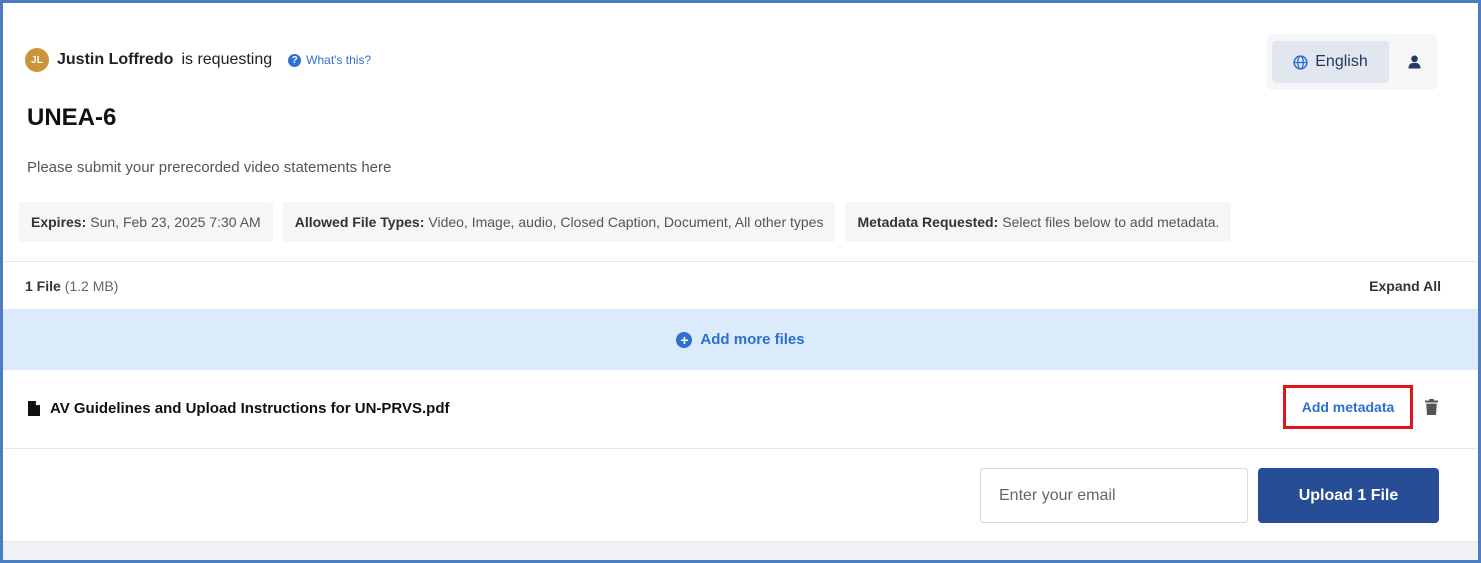 This screenshot has height=563, width=1481. I want to click on language-label: English, so click(1341, 61).